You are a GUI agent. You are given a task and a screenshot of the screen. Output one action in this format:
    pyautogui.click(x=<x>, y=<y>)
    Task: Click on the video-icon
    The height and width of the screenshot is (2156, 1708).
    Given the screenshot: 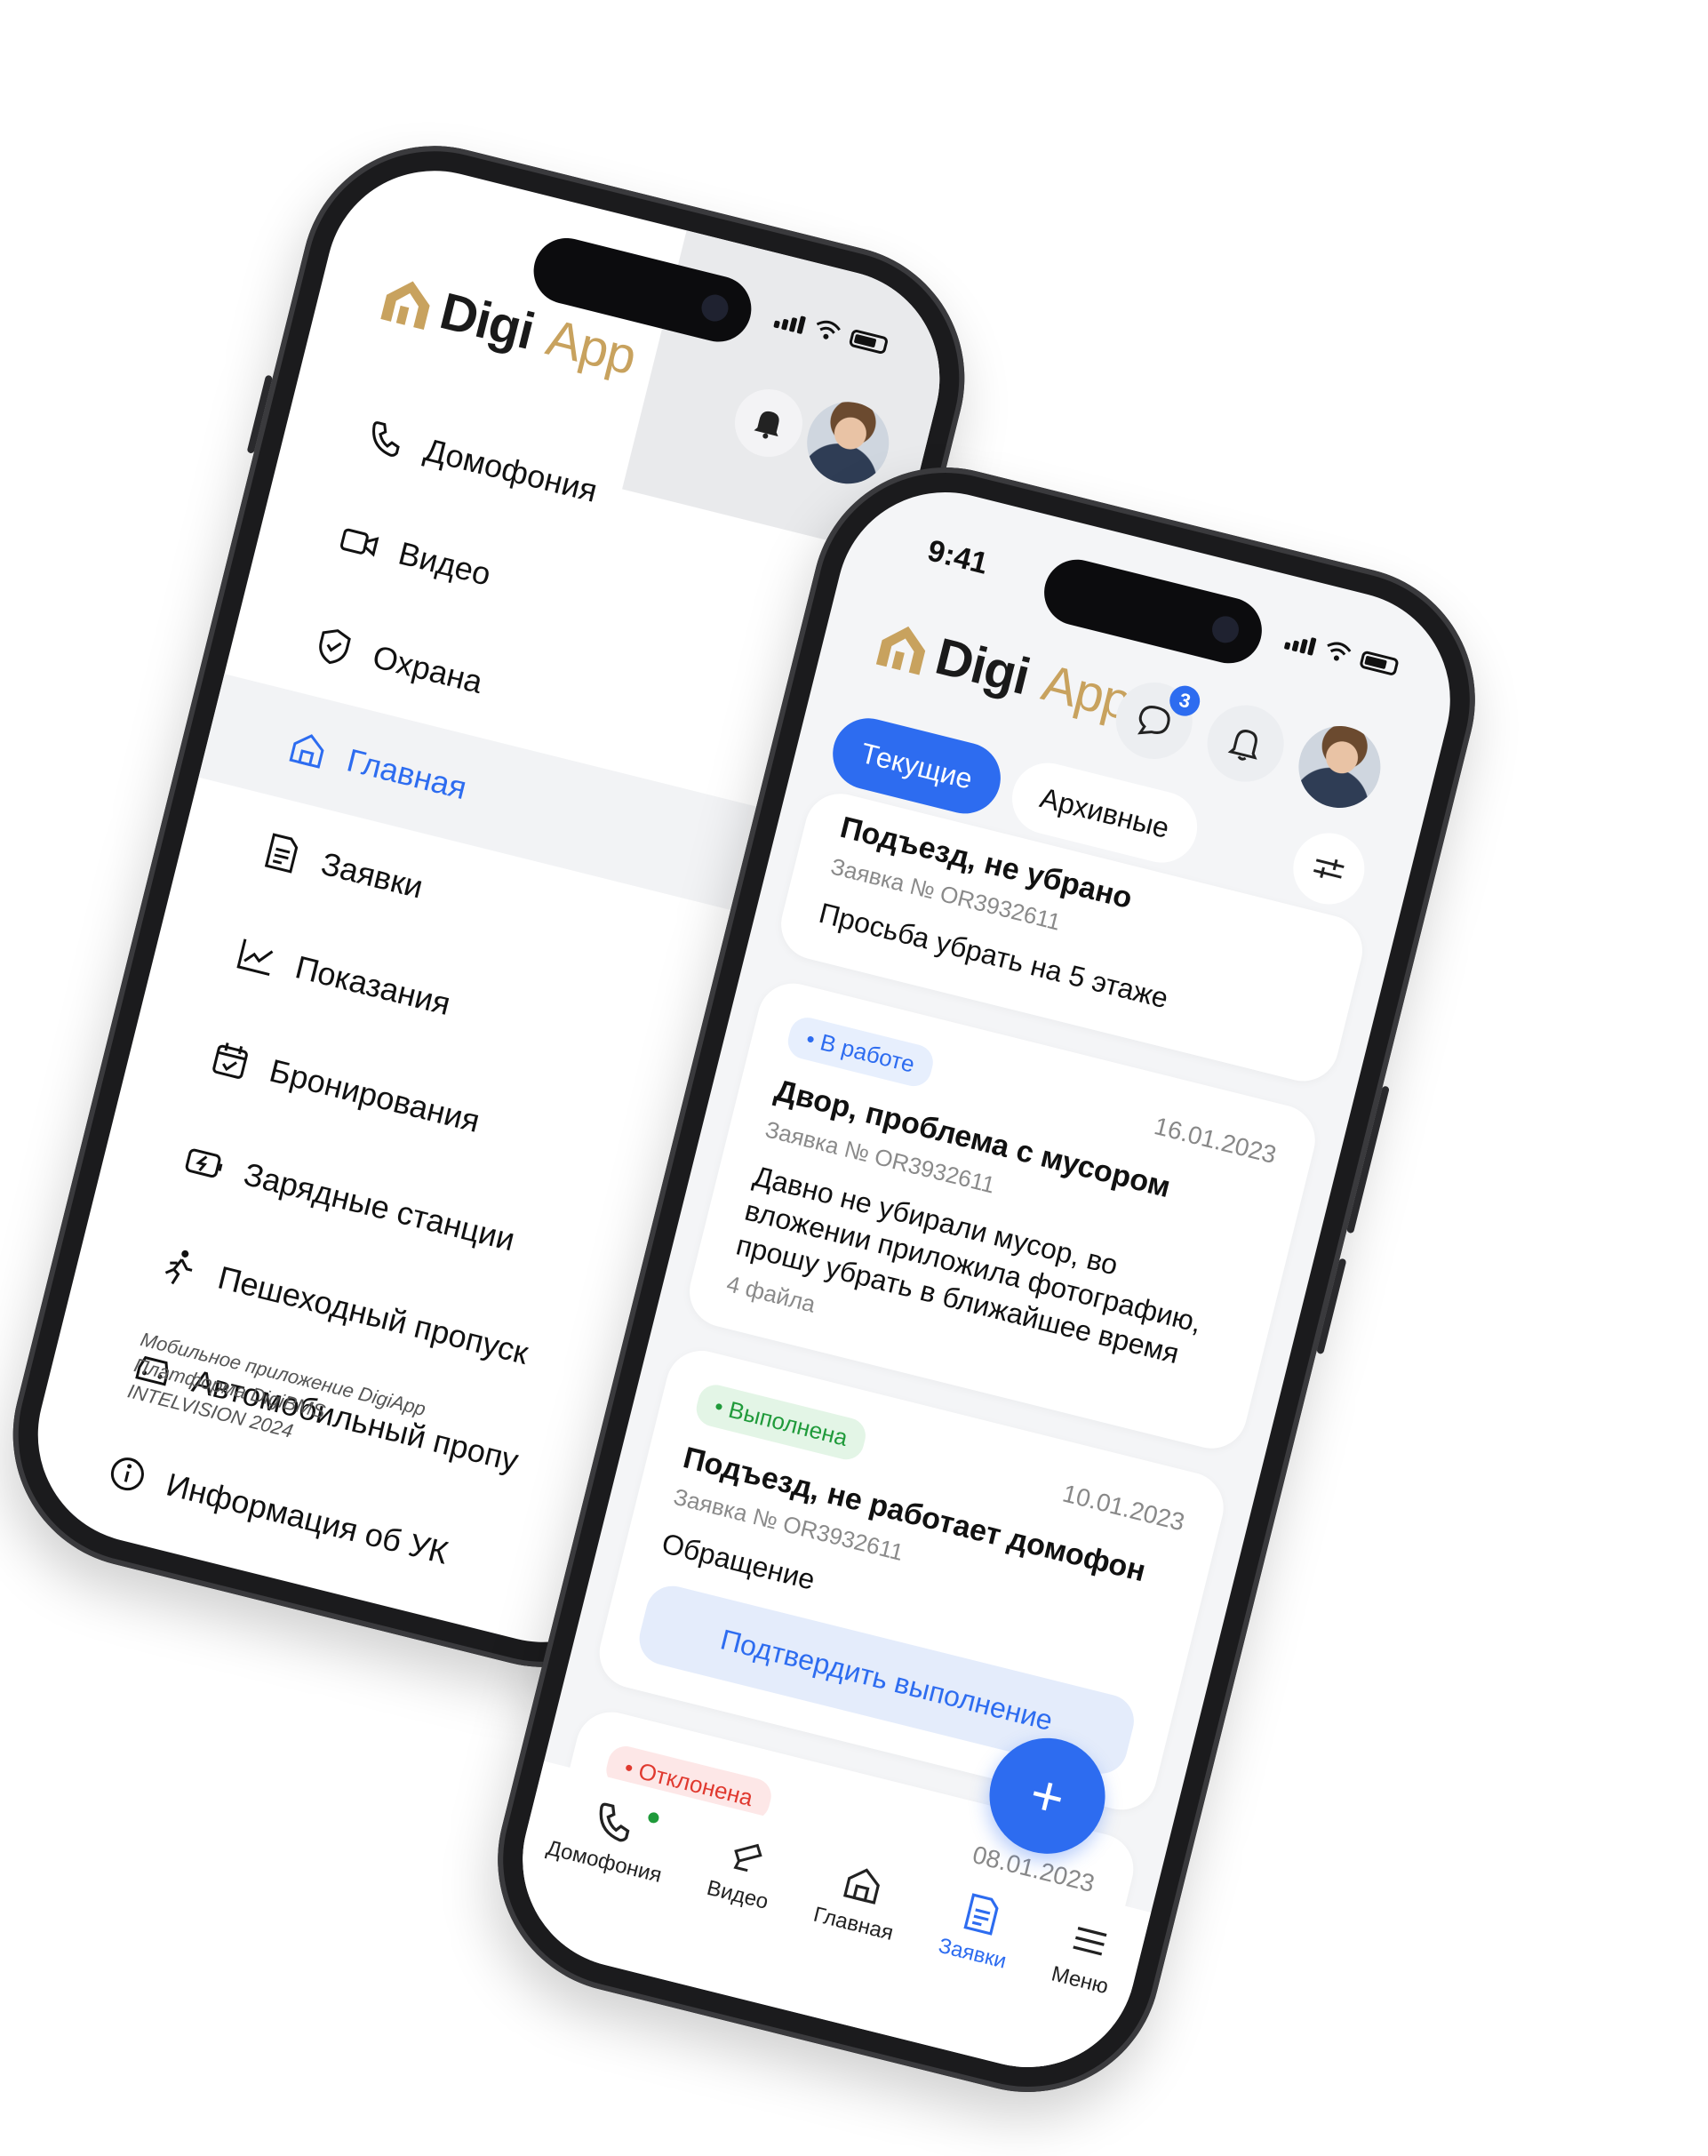 What is the action you would take?
    pyautogui.click(x=359, y=542)
    